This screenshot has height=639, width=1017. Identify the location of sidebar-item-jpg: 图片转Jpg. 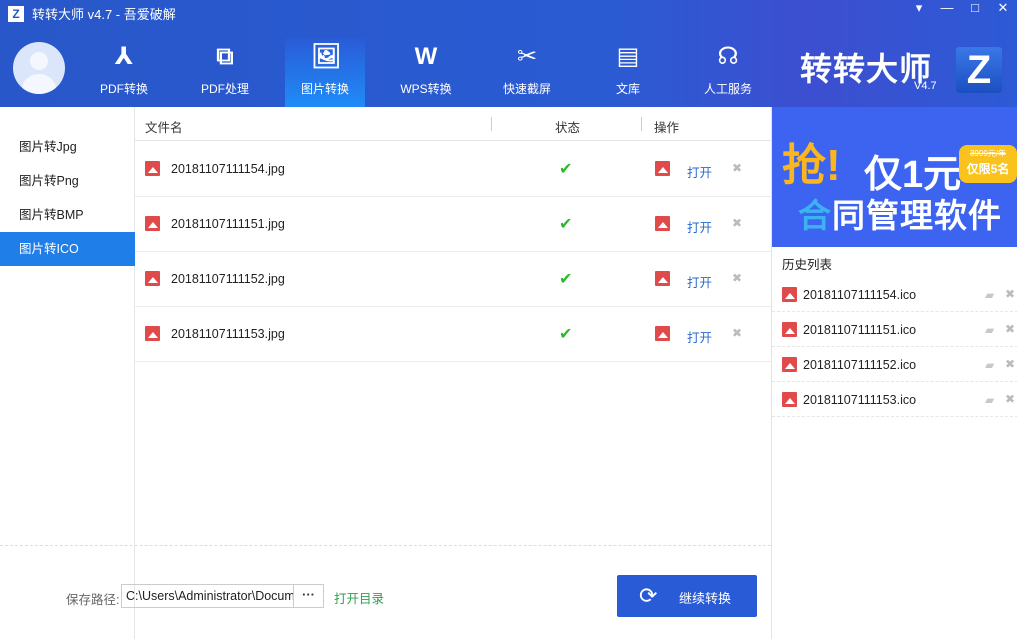
(67, 147).